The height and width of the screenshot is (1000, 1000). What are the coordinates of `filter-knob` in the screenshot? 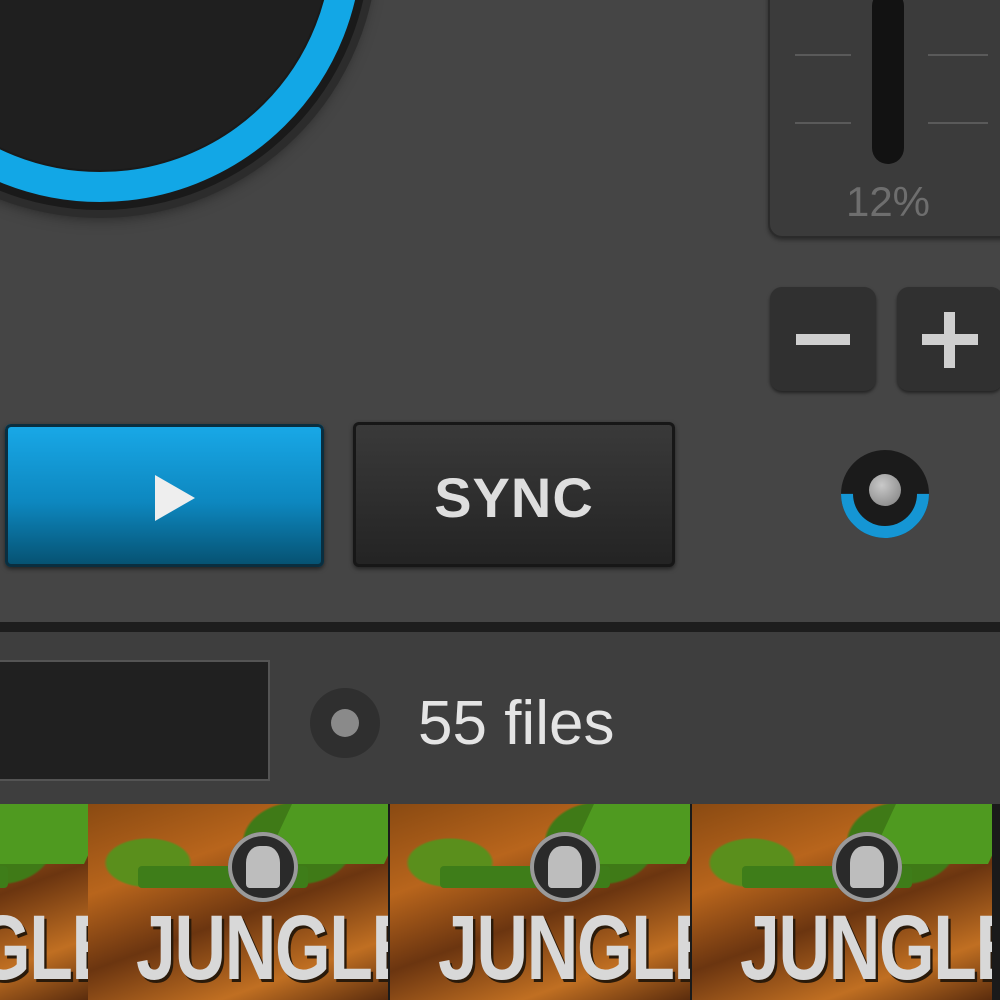 It's located at (885, 494).